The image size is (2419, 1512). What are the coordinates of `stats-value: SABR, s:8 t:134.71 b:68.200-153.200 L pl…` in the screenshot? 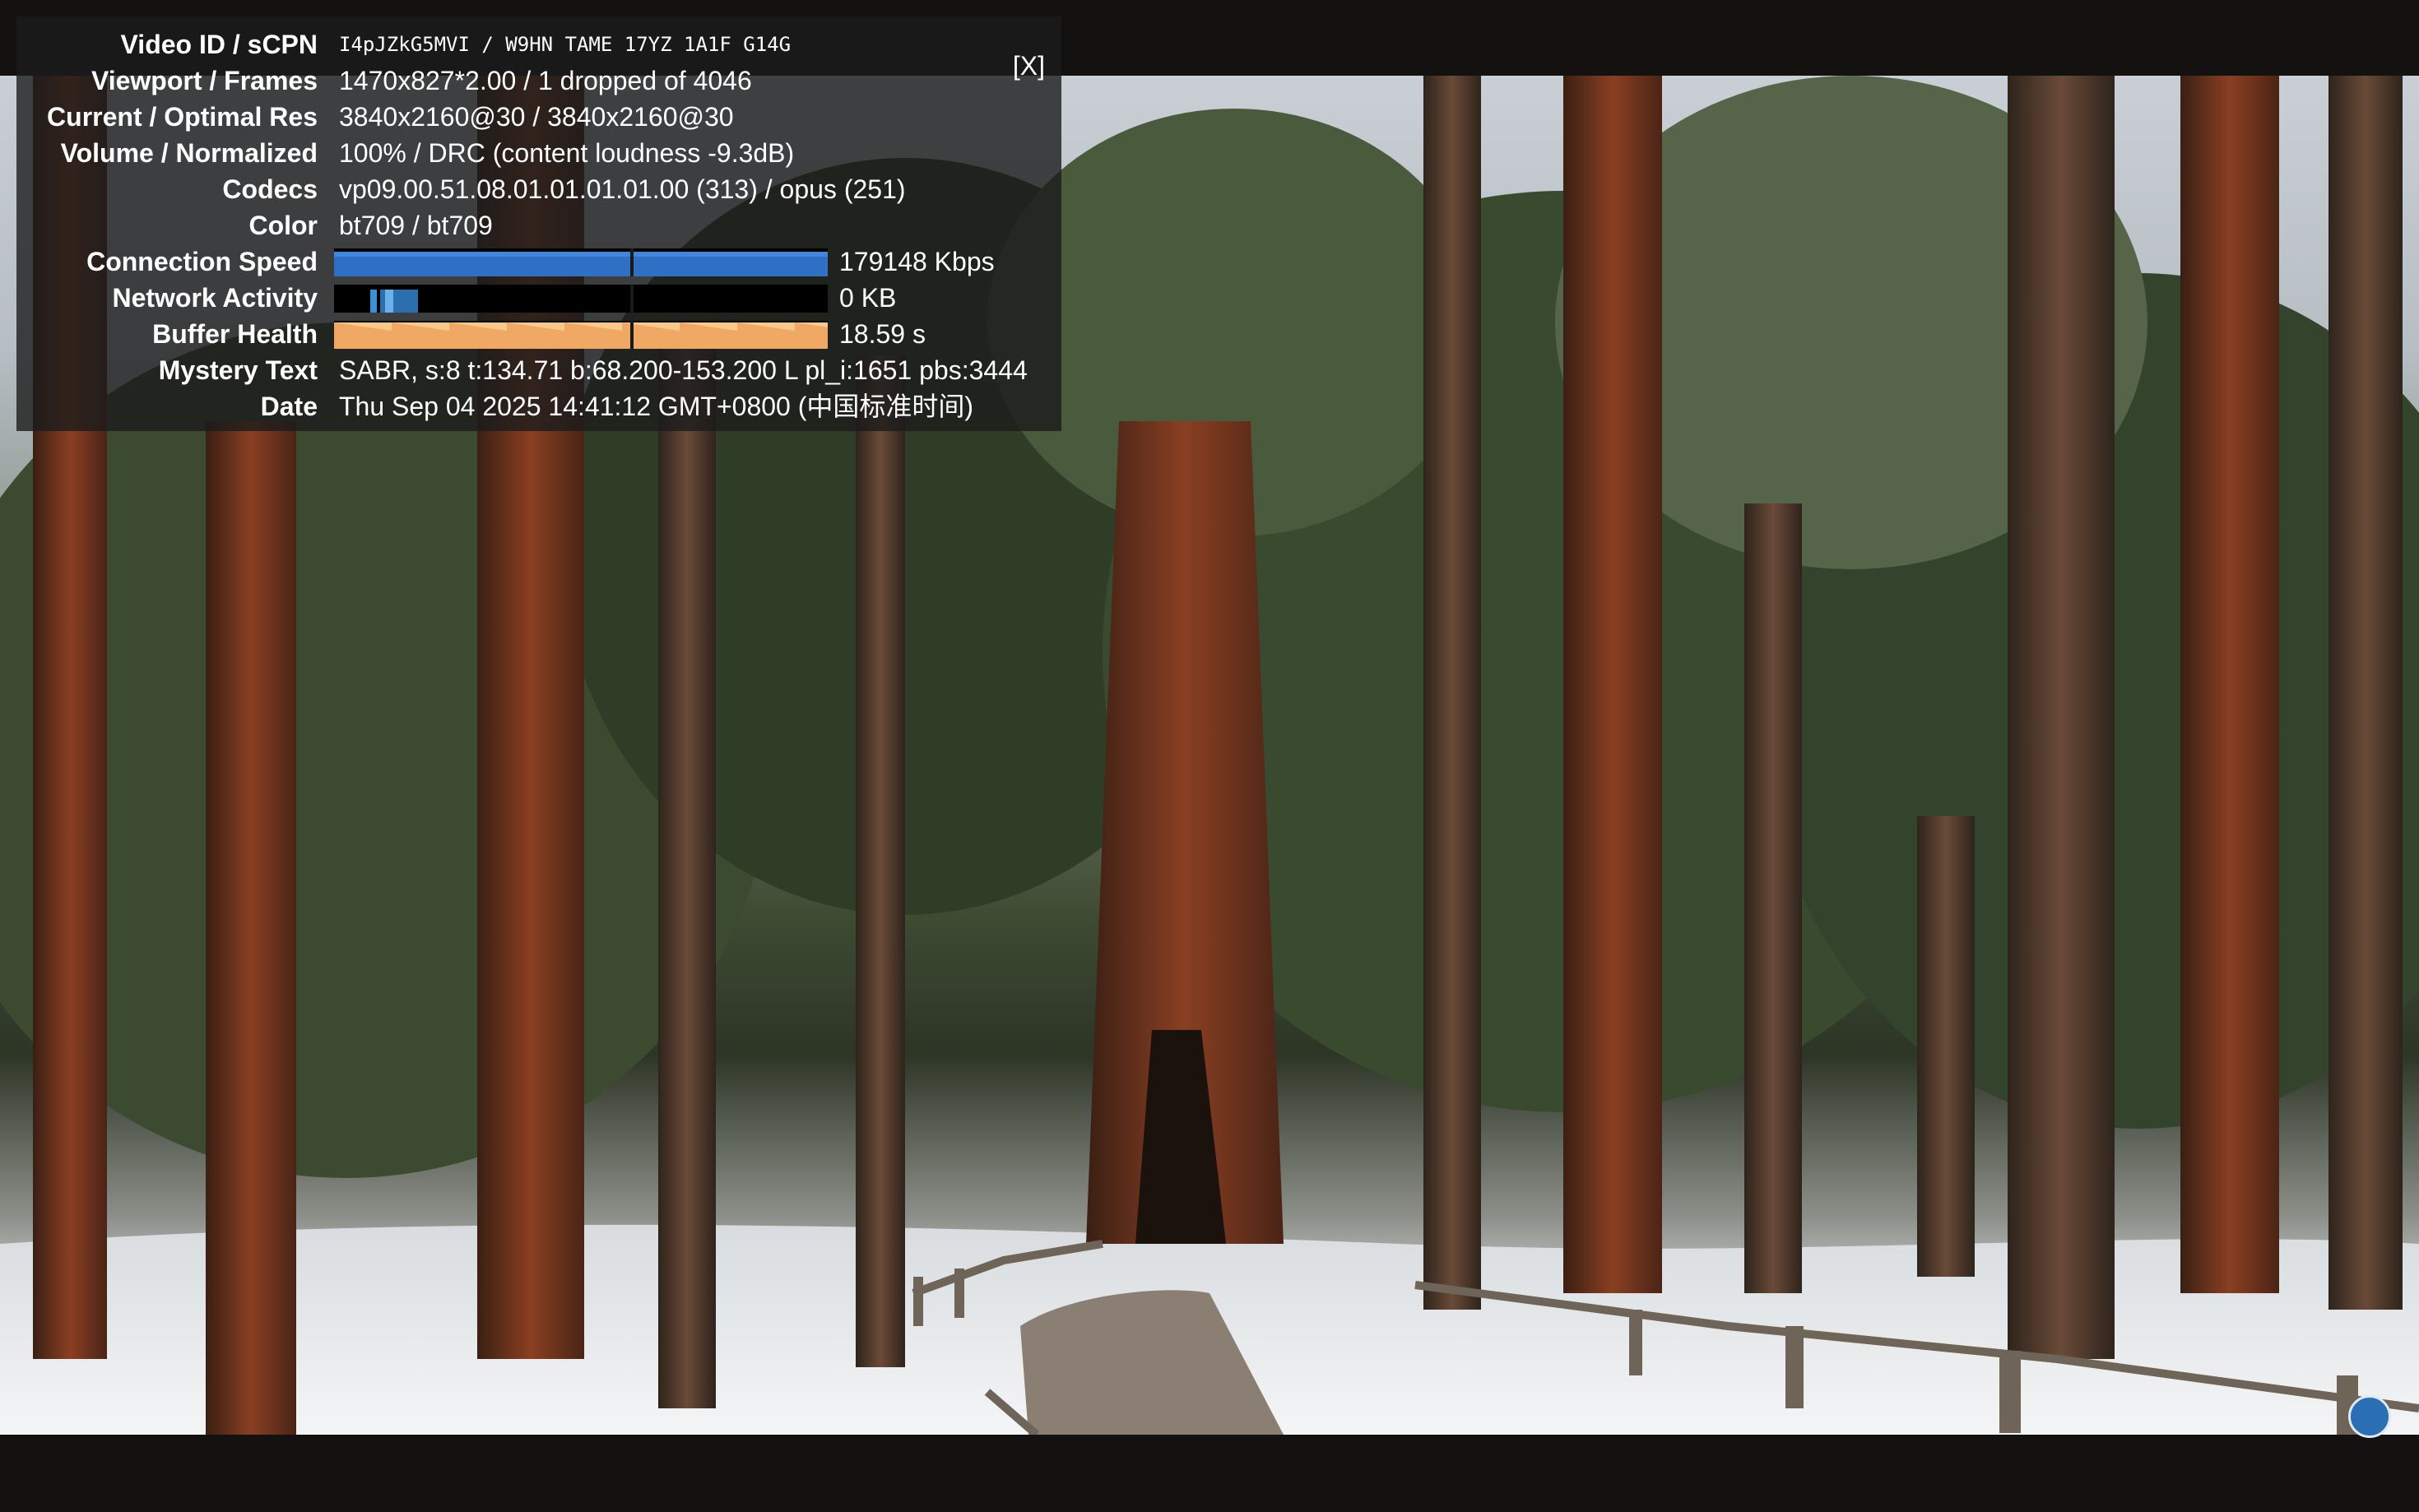 It's located at (683, 370).